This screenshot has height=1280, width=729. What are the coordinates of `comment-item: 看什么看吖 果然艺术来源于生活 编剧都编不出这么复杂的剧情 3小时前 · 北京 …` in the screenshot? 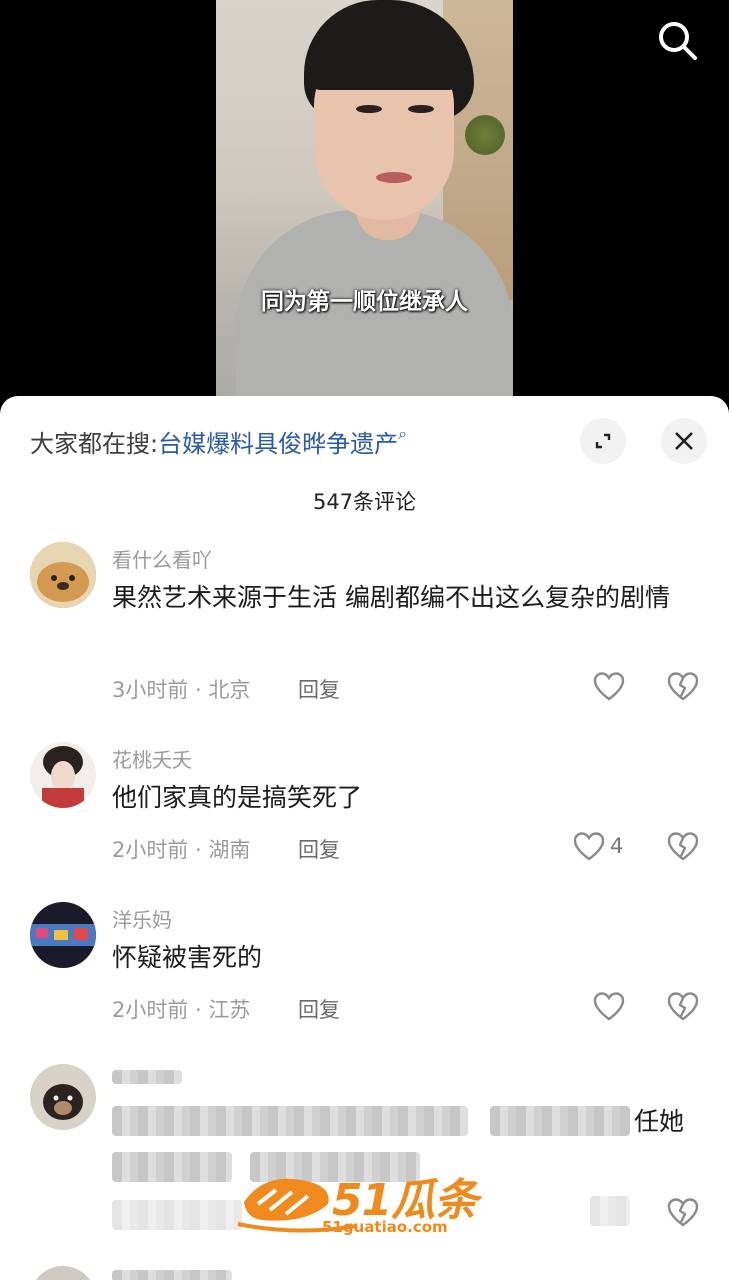 It's located at (364, 626).